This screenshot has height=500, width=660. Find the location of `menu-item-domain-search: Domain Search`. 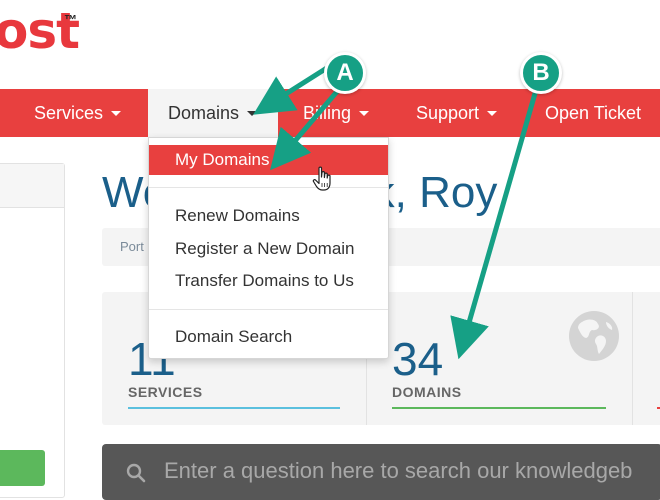

menu-item-domain-search: Domain Search is located at coordinates (268, 337).